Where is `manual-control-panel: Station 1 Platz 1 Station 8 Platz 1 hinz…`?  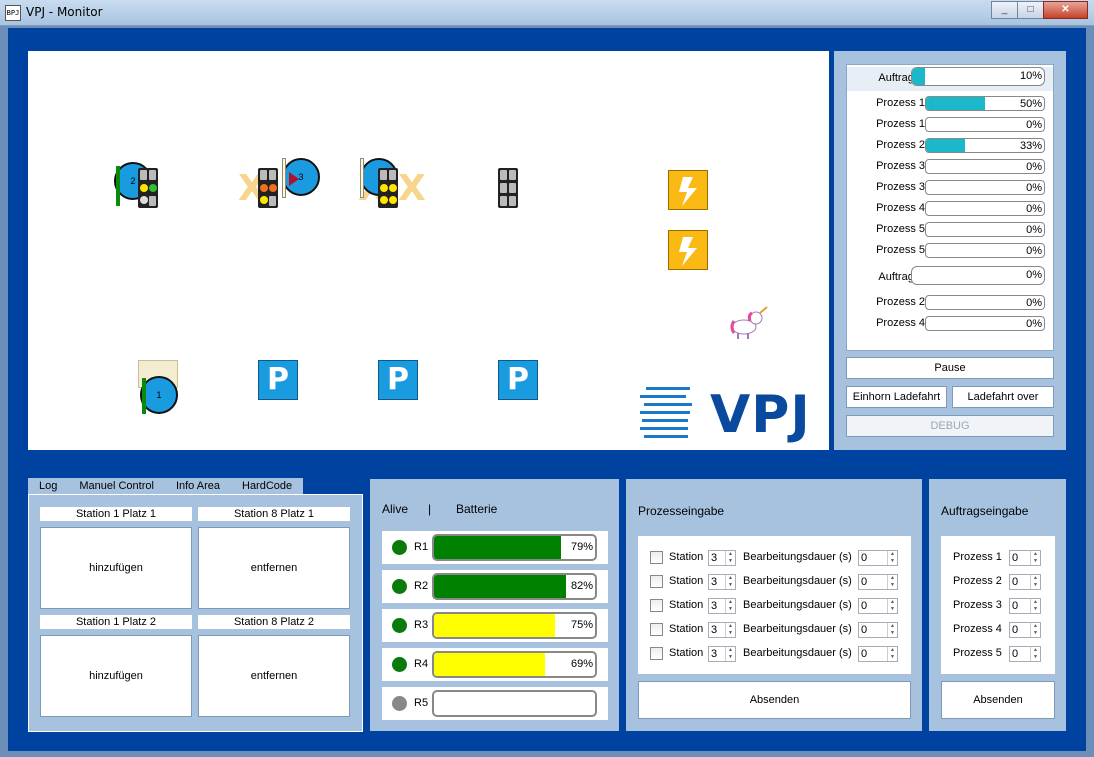 manual-control-panel: Station 1 Platz 1 Station 8 Platz 1 hinz… is located at coordinates (195, 613).